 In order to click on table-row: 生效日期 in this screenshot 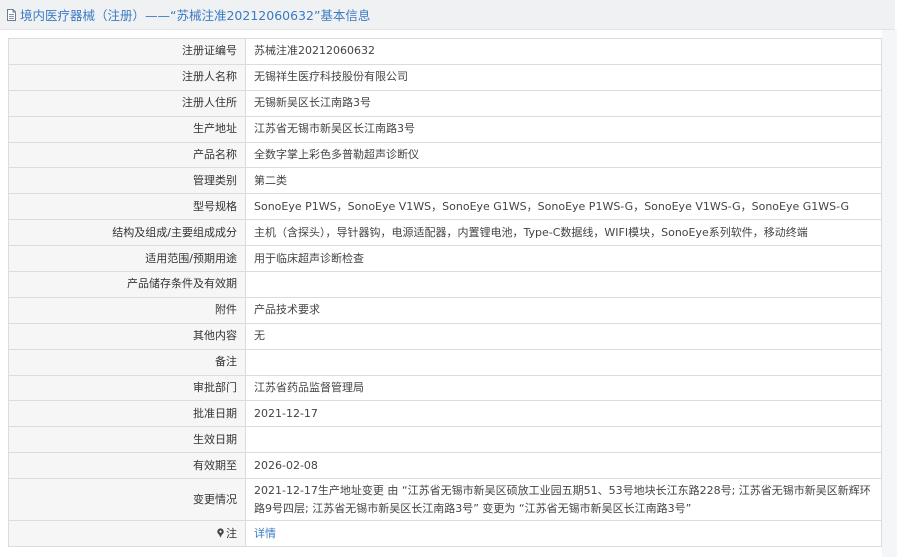, I will do `click(445, 440)`.